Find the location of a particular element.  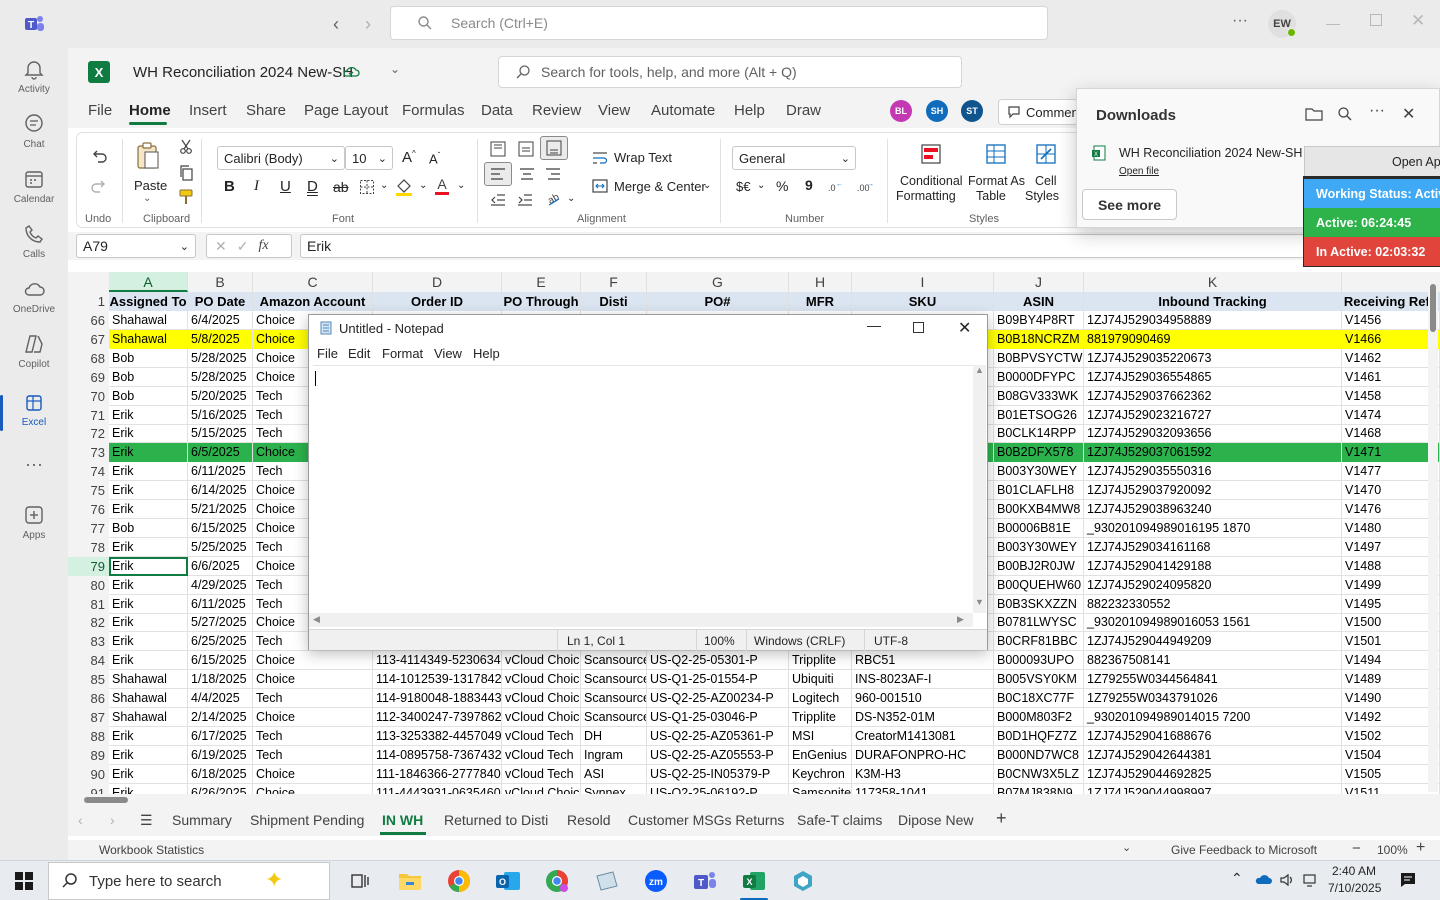

pinned-app-icon is located at coordinates (803, 881).